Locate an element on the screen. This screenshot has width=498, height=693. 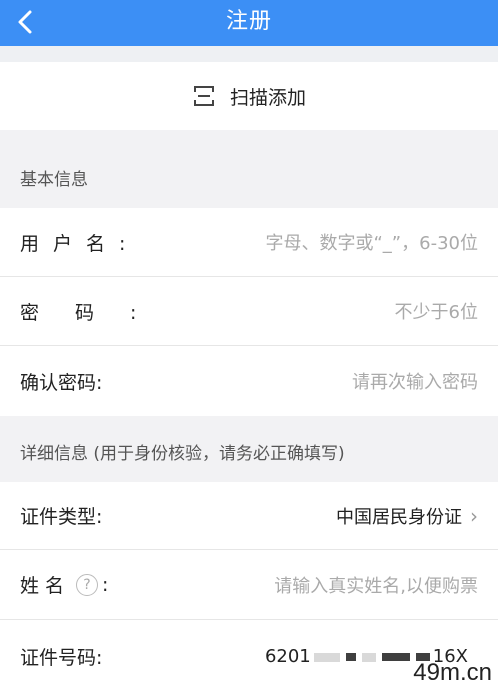
scan-add-label: 扫描添加 is located at coordinates (267, 97).